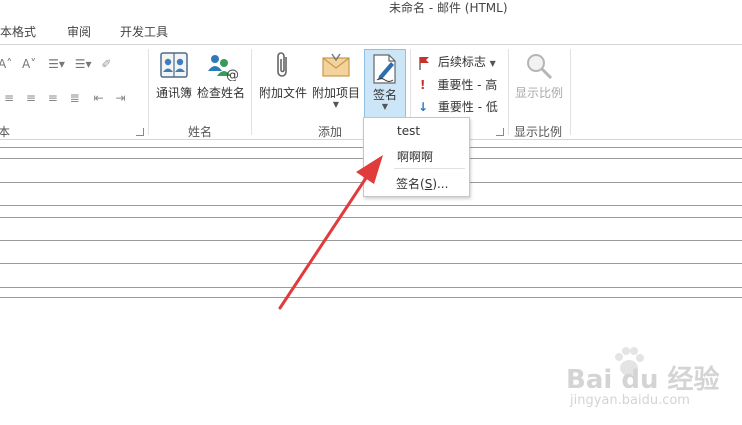 This screenshot has height=425, width=742. What do you see at coordinates (643, 380) in the screenshot?
I see `watermark-brand: Bai du 经验` at bounding box center [643, 380].